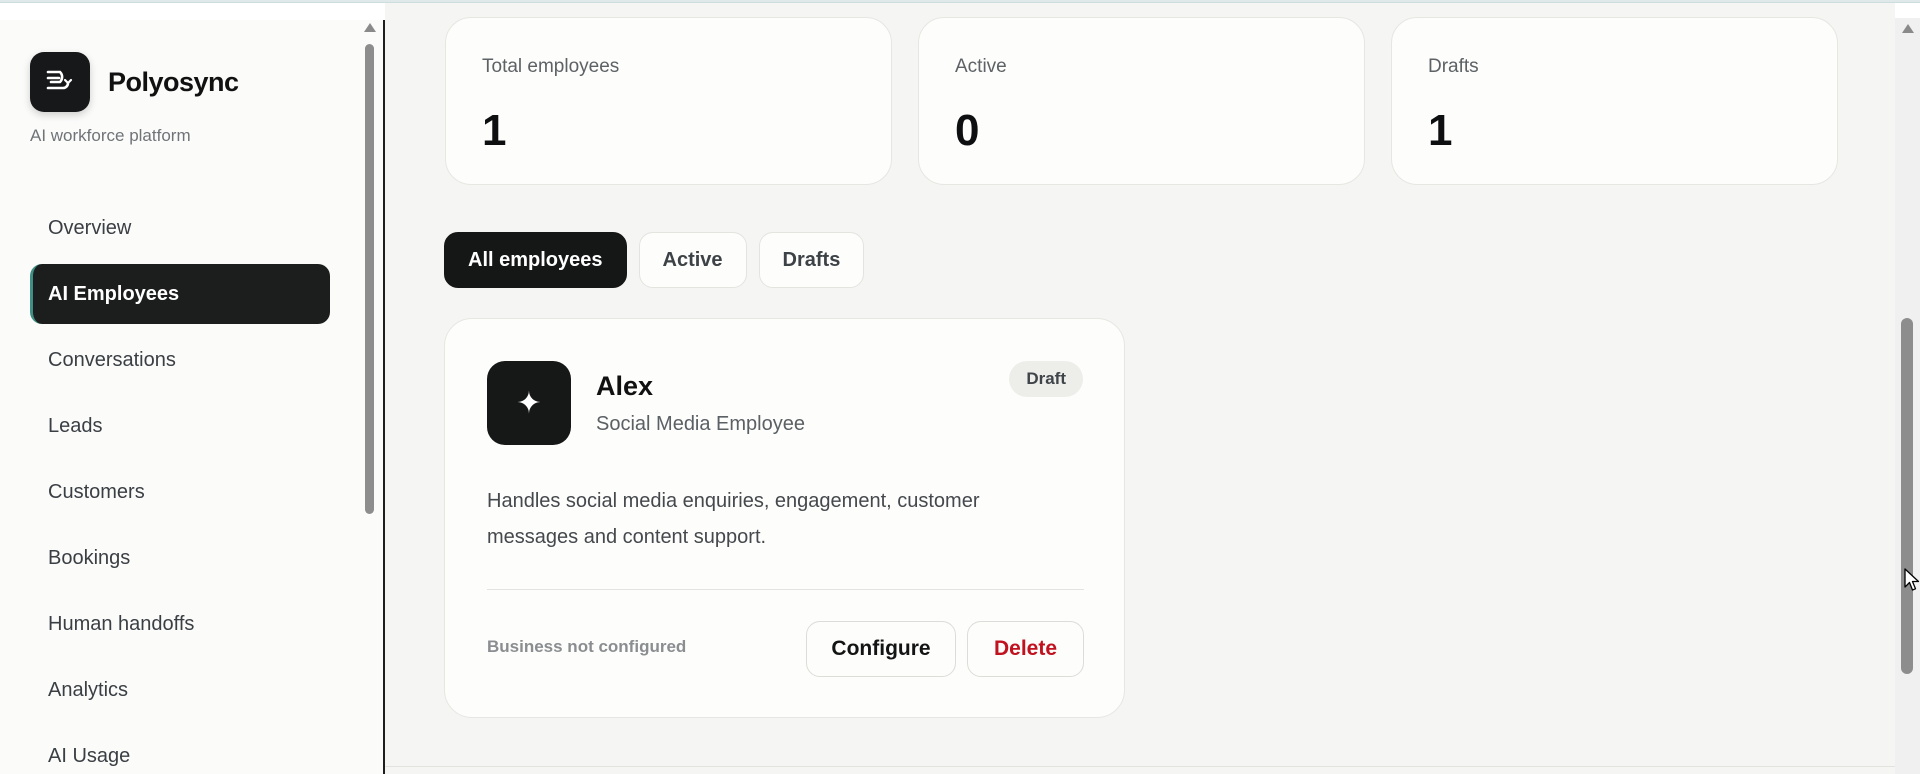 The height and width of the screenshot is (774, 1920). I want to click on stat-label: Drafts, so click(1453, 66).